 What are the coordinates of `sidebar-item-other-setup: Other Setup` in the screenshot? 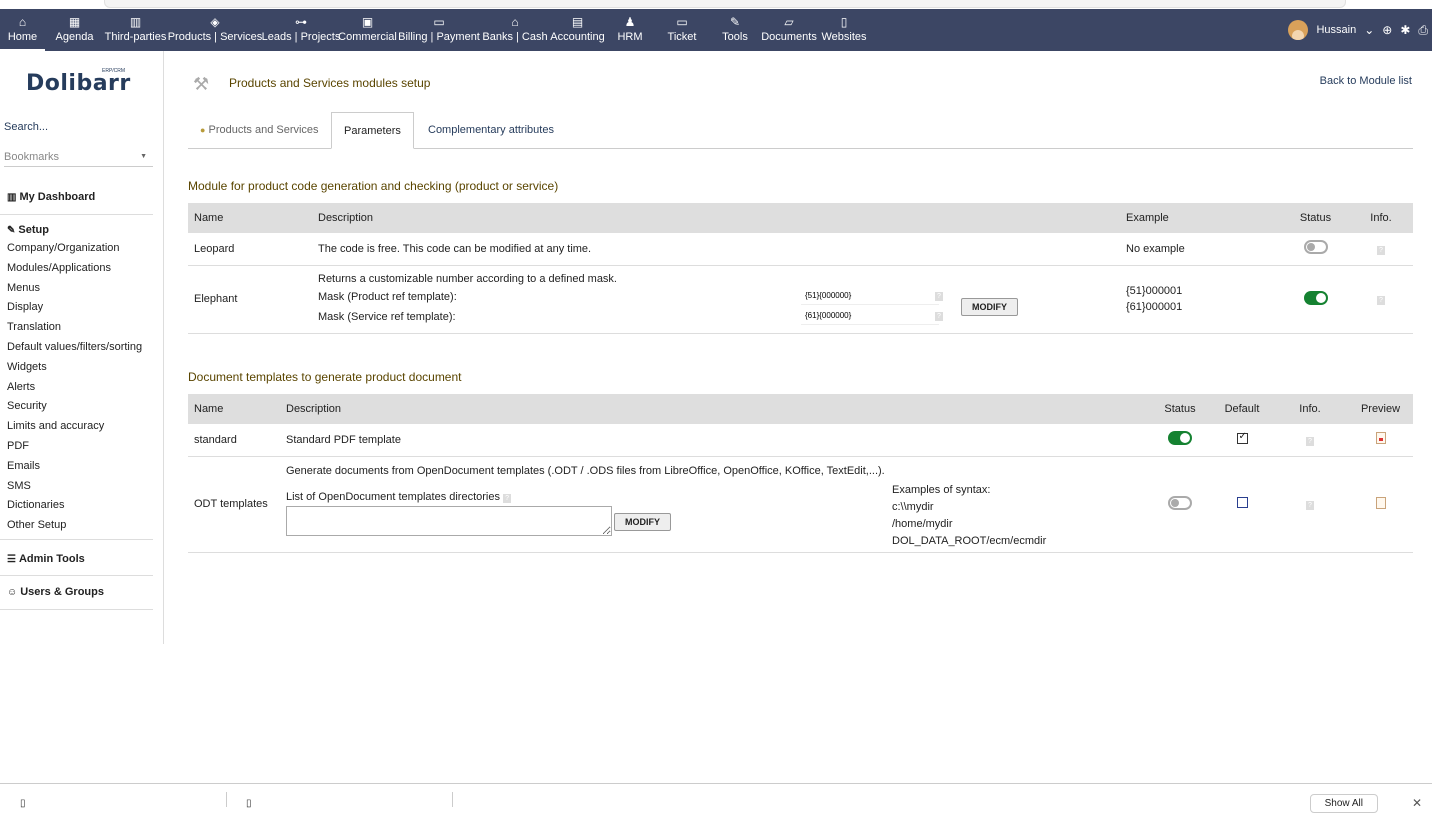 It's located at (76, 526).